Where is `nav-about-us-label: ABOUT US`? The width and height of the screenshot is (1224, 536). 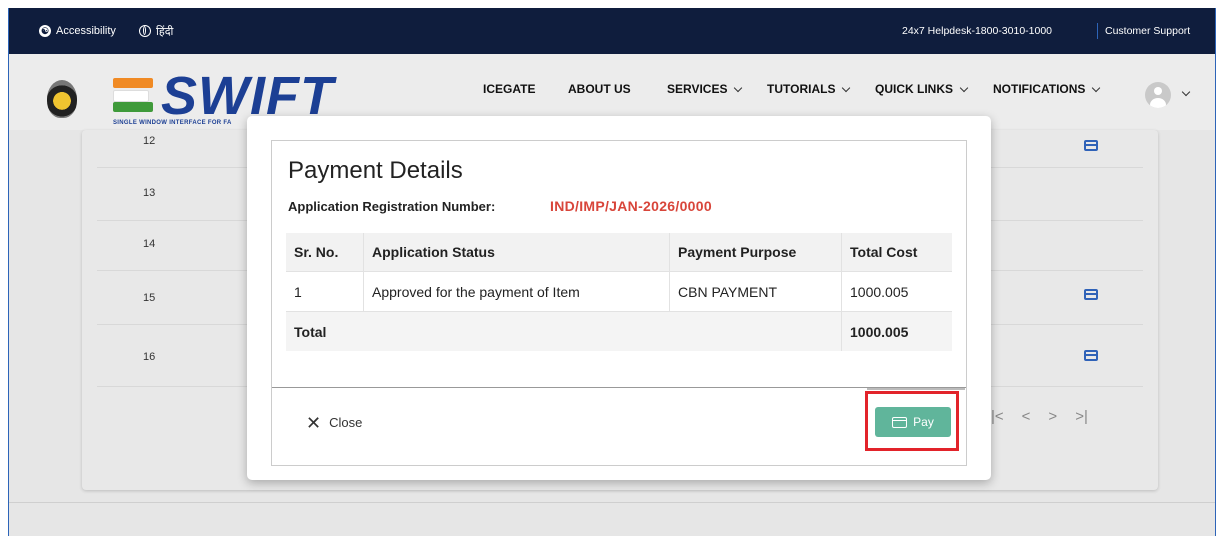 nav-about-us-label: ABOUT US is located at coordinates (599, 89).